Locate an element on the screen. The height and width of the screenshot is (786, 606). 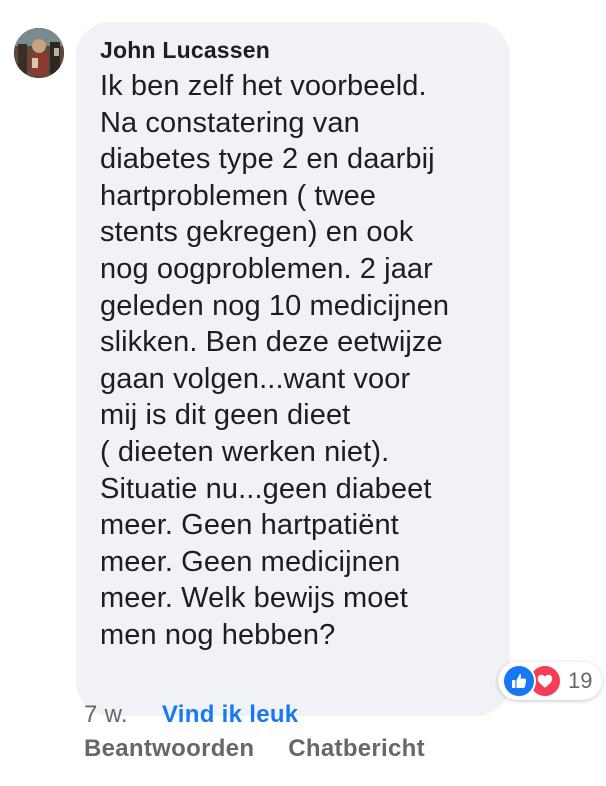
avatar is located at coordinates (39, 53).